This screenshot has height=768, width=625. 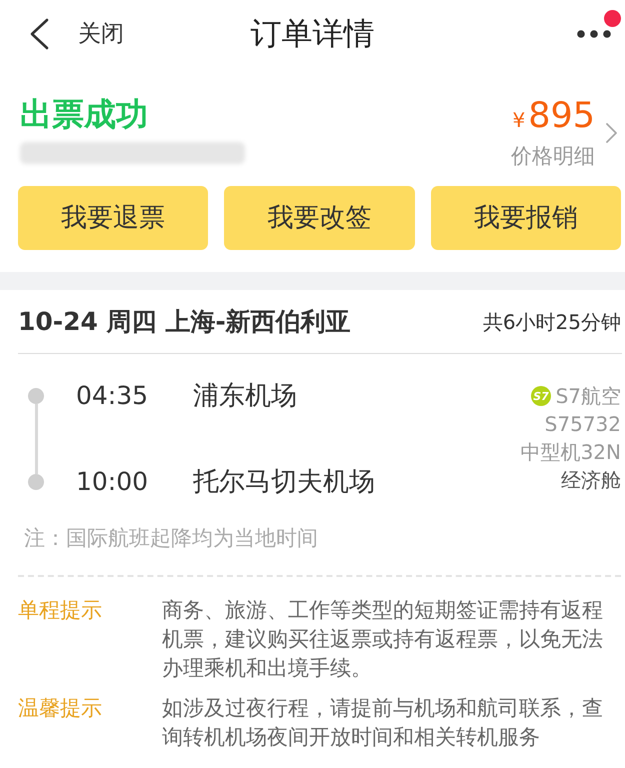 I want to click on action-button: 我要改签, so click(x=319, y=218).